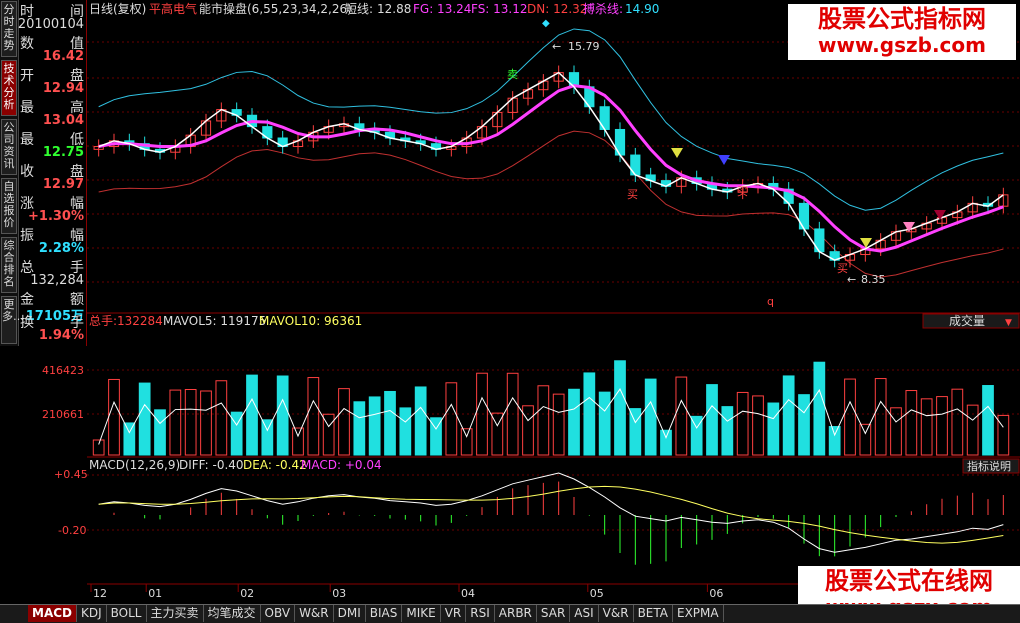 The width and height of the screenshot is (1020, 623). Describe the element at coordinates (57, 280) in the screenshot. I see `volume-value: 132,284` at that location.